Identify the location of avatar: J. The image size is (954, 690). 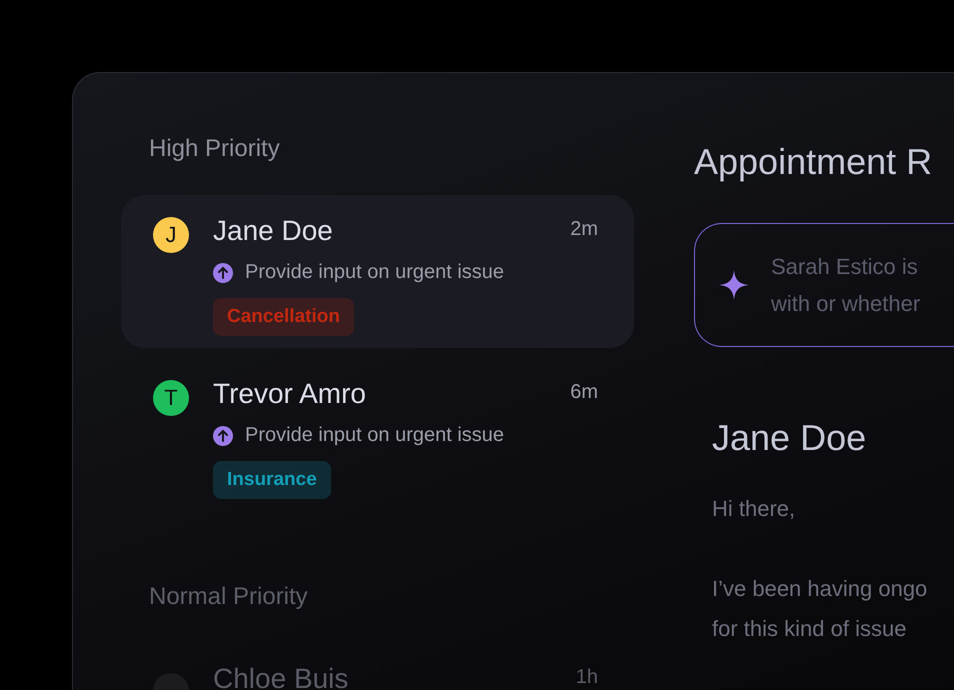
(171, 235).